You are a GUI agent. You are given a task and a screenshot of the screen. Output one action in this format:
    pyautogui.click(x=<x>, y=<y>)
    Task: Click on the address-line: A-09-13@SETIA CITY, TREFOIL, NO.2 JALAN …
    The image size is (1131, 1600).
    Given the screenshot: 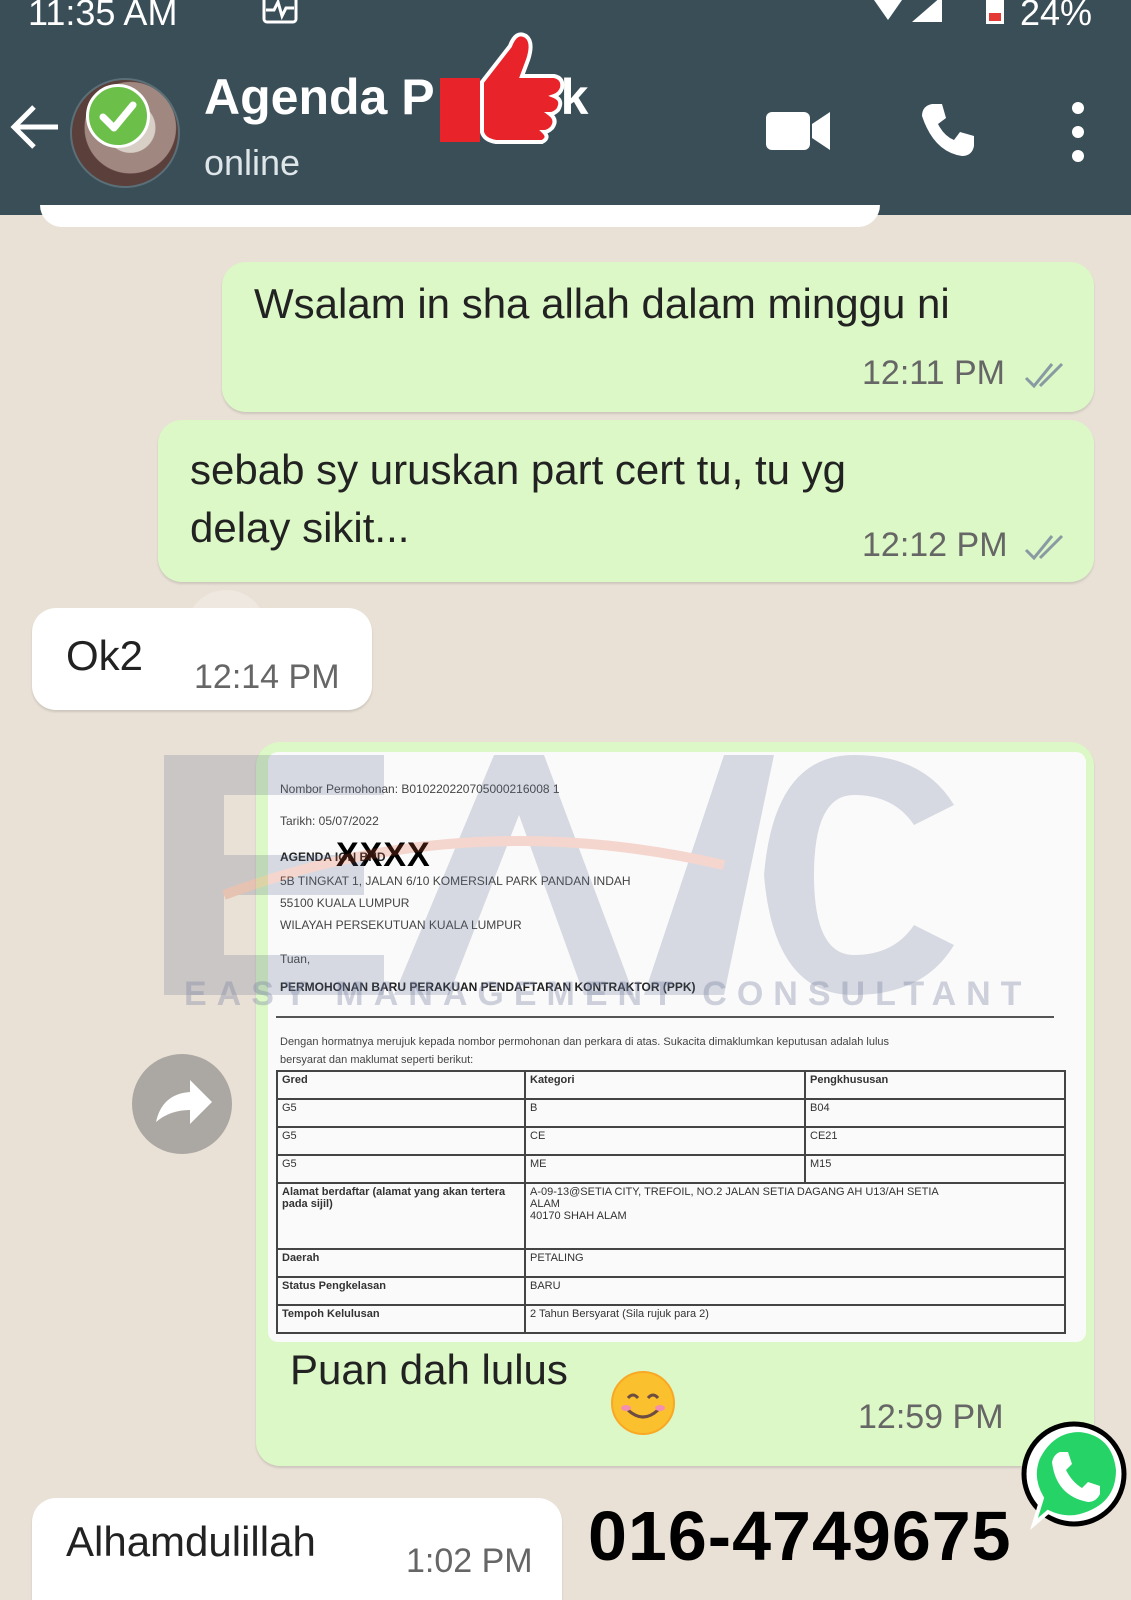 What is the action you would take?
    pyautogui.click(x=734, y=1192)
    